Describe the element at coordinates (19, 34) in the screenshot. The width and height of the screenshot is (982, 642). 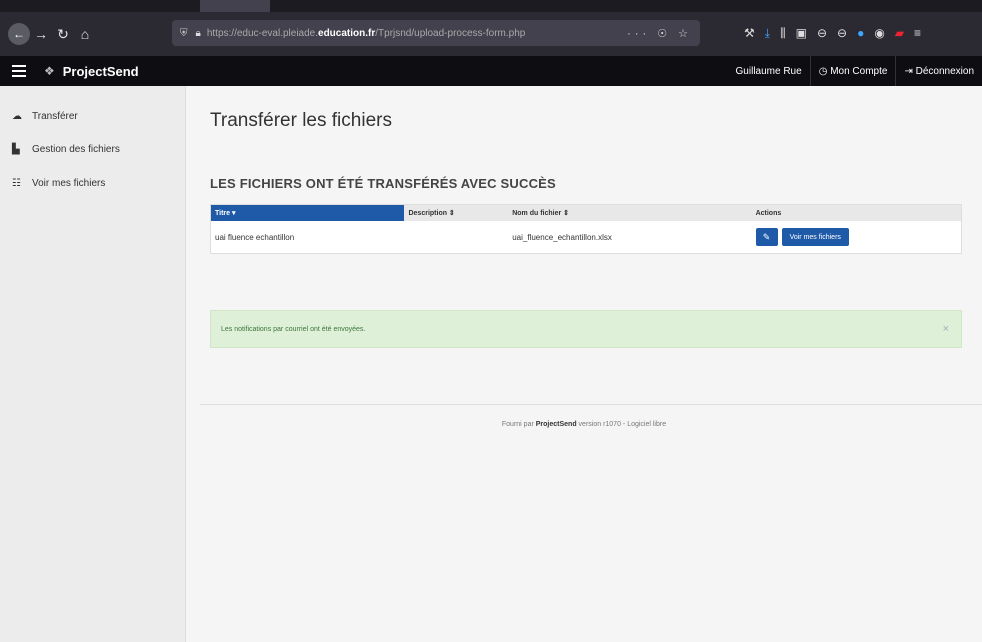
I see `back-button: ←` at that location.